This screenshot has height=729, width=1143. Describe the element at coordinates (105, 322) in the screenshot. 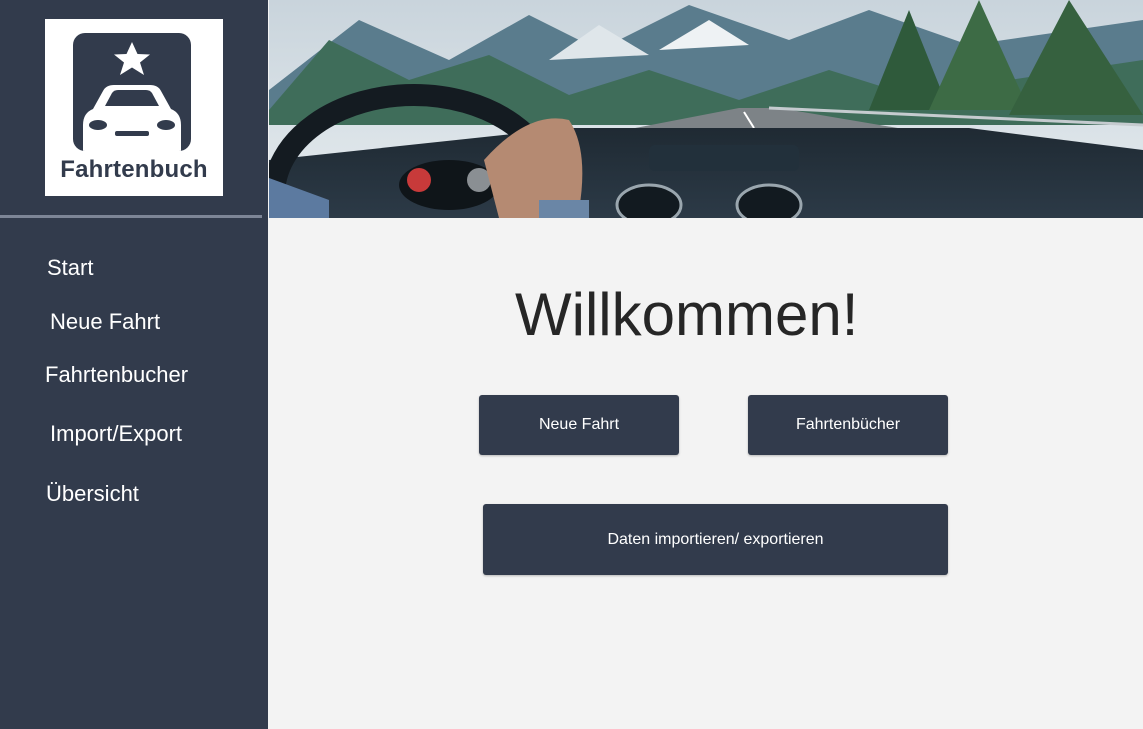

I see `sidebar-item-neue-fahrt: Neue Fahrt` at that location.